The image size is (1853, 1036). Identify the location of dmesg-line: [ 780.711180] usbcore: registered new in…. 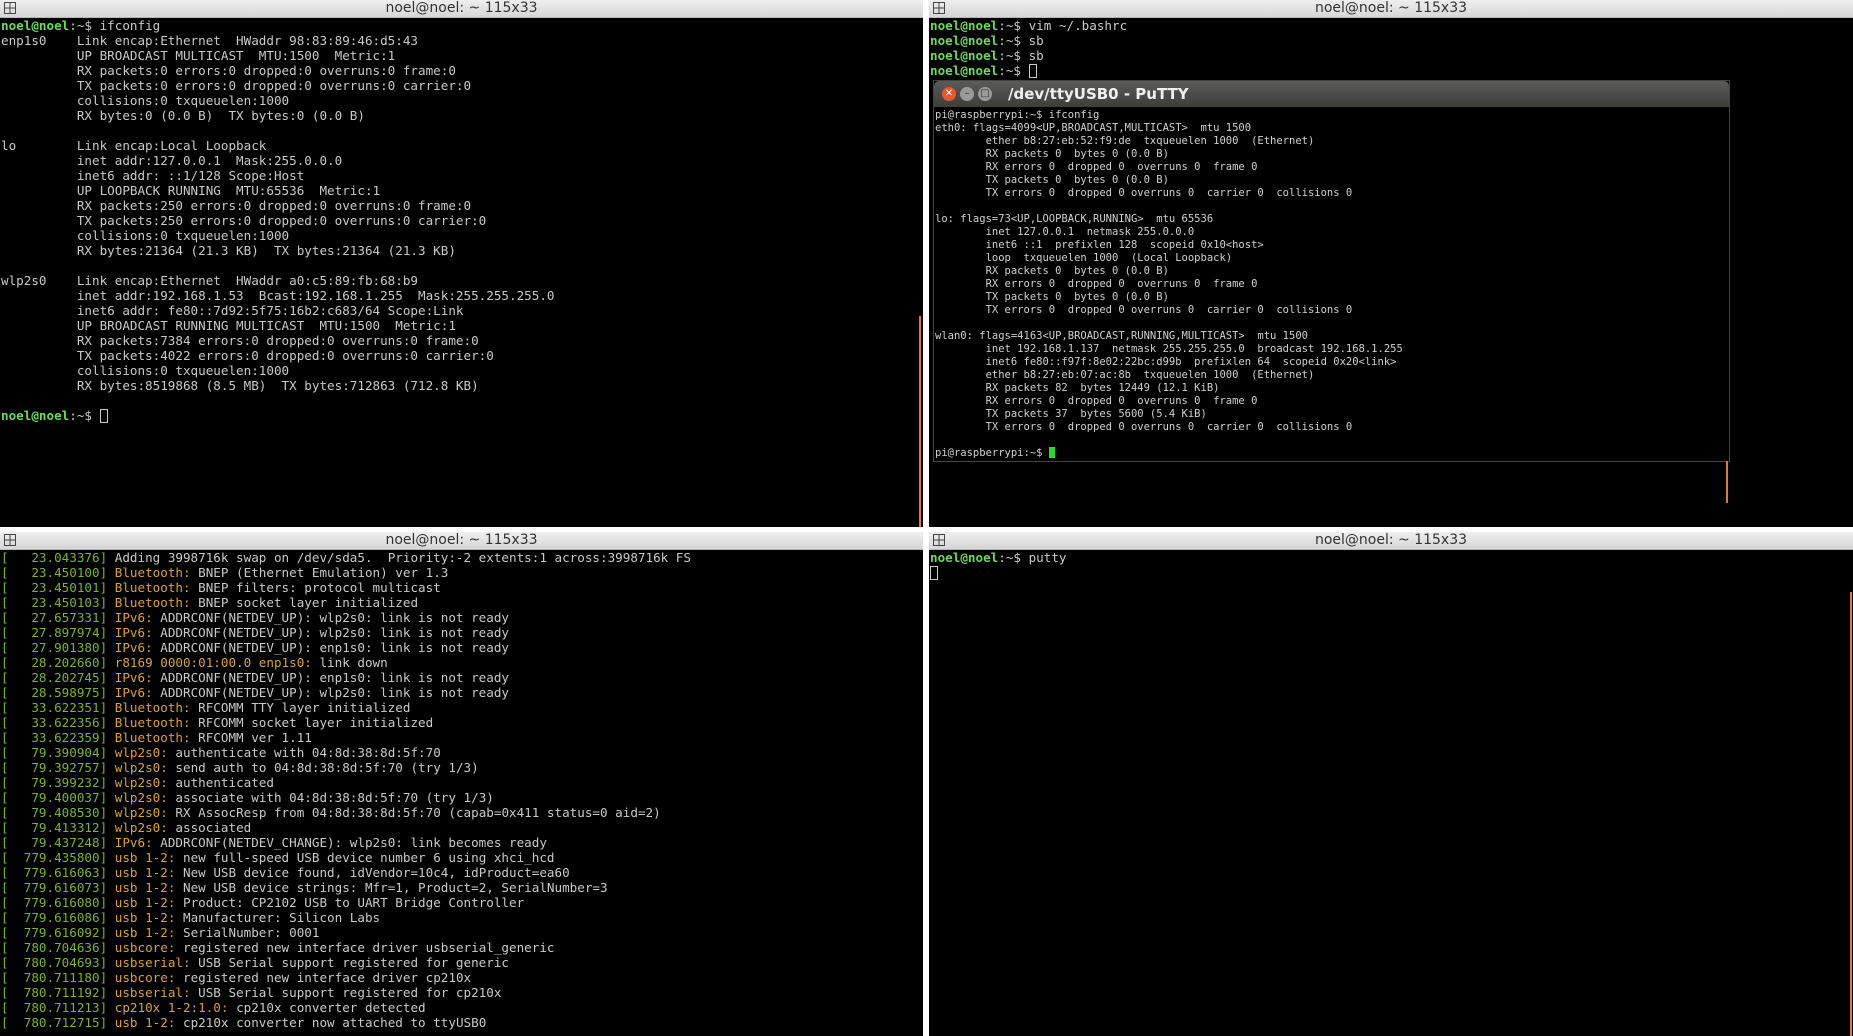
(462, 977).